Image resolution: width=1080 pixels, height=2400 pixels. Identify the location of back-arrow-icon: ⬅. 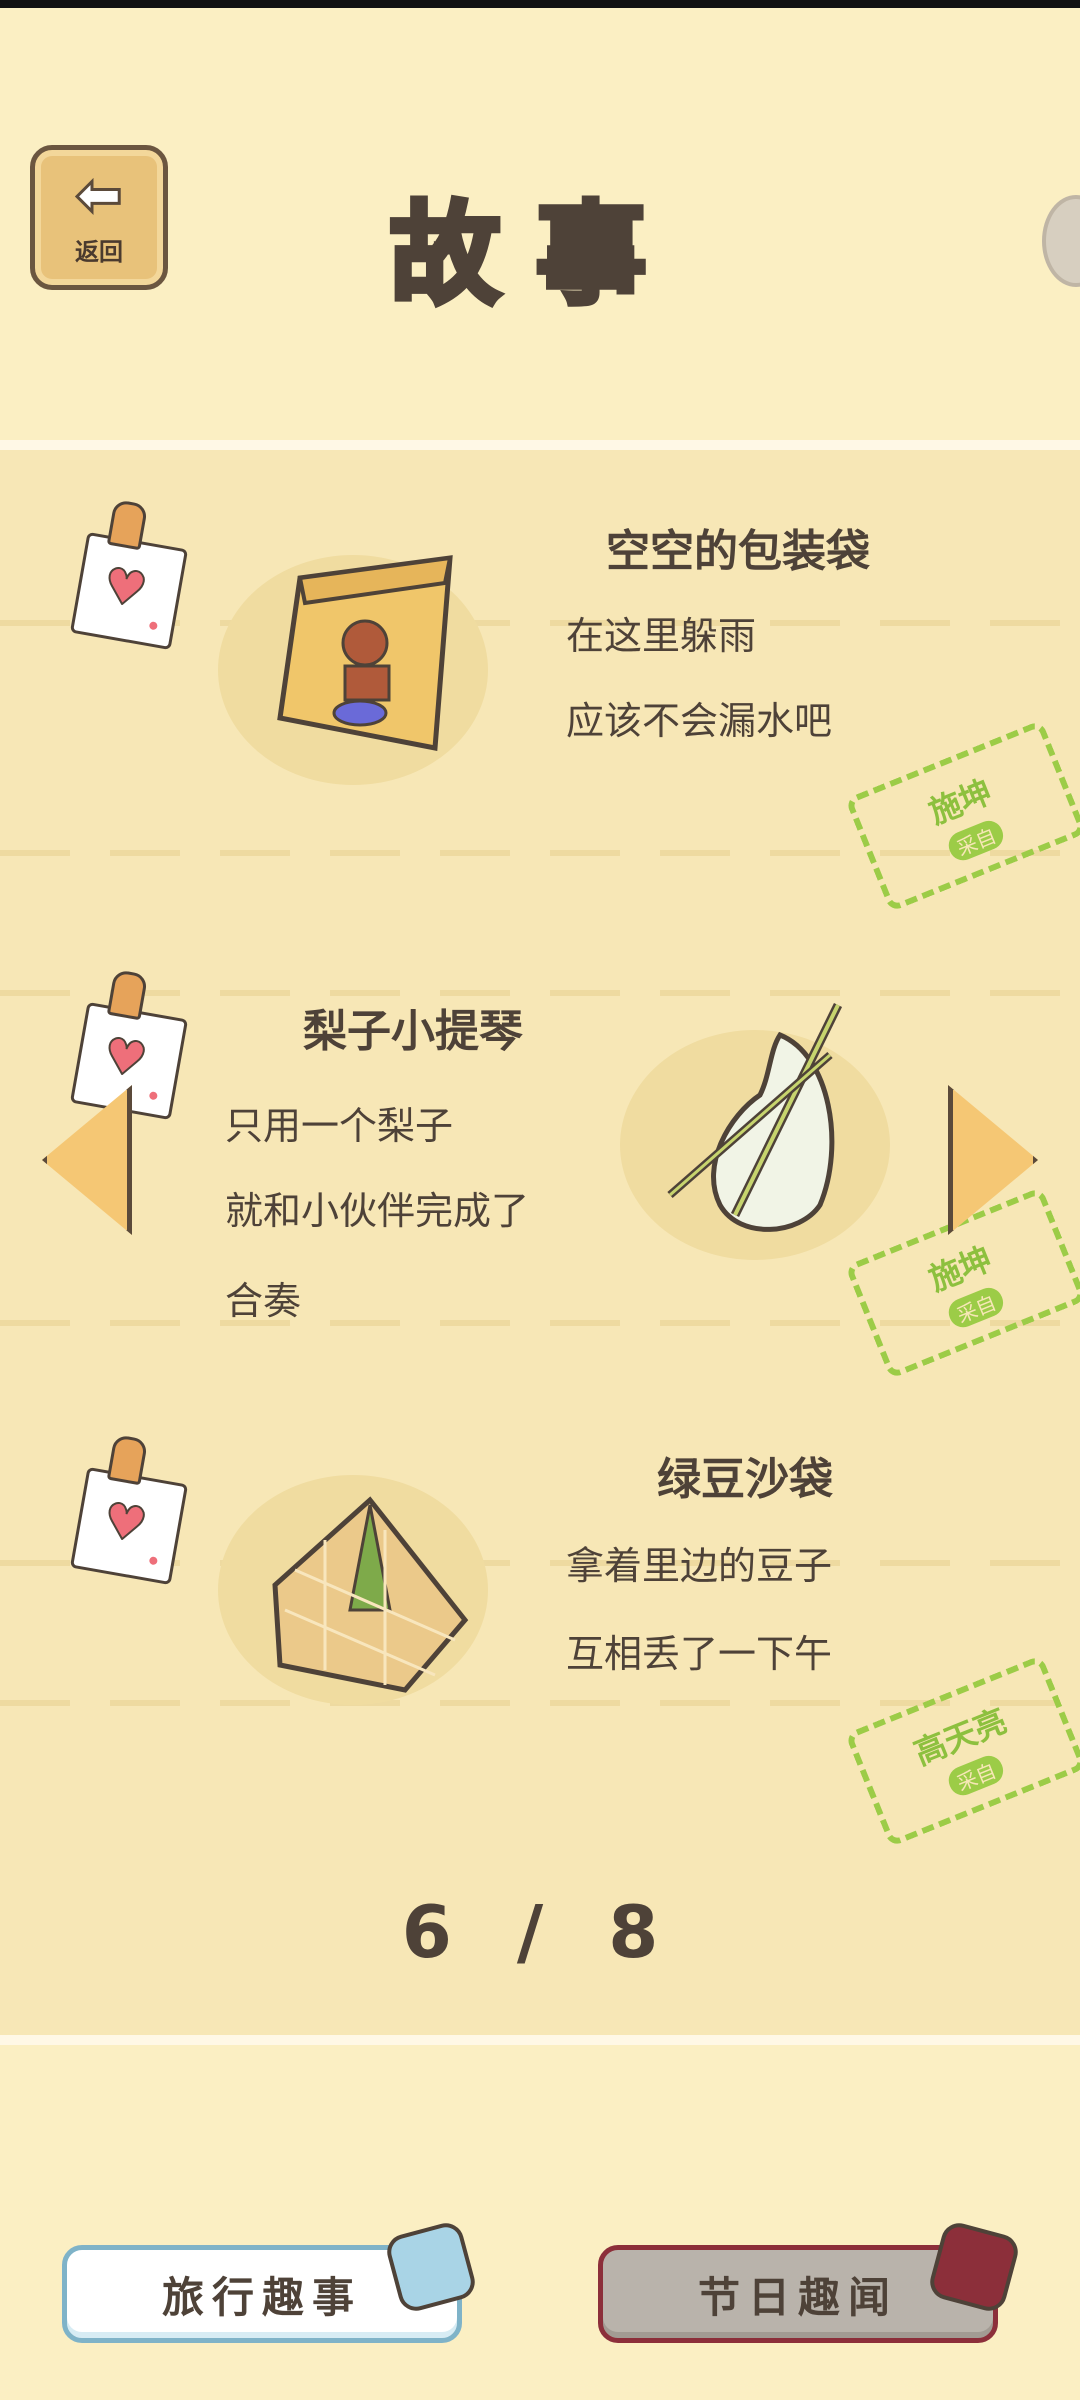
(99, 195).